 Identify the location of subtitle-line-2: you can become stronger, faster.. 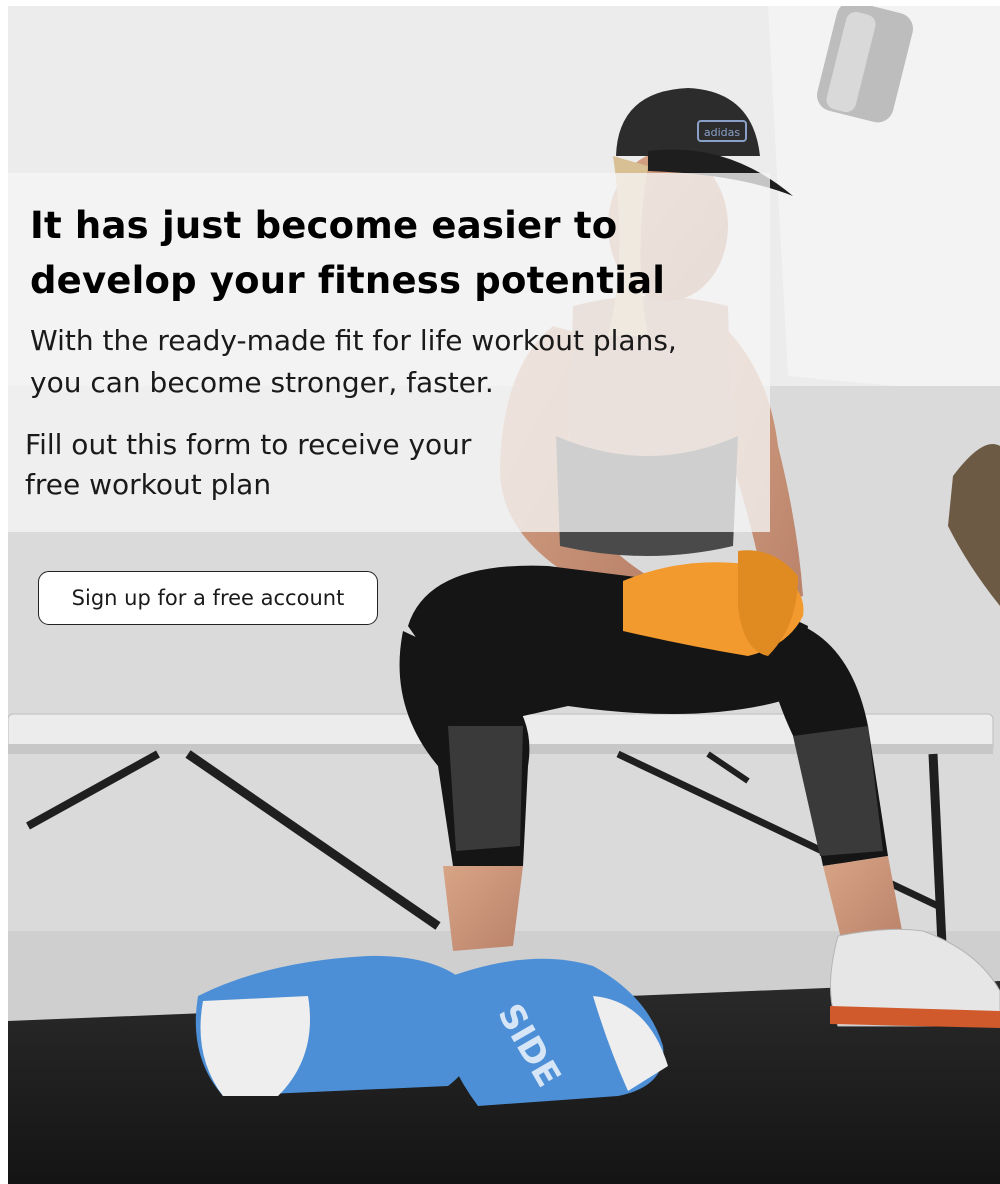
(262, 382).